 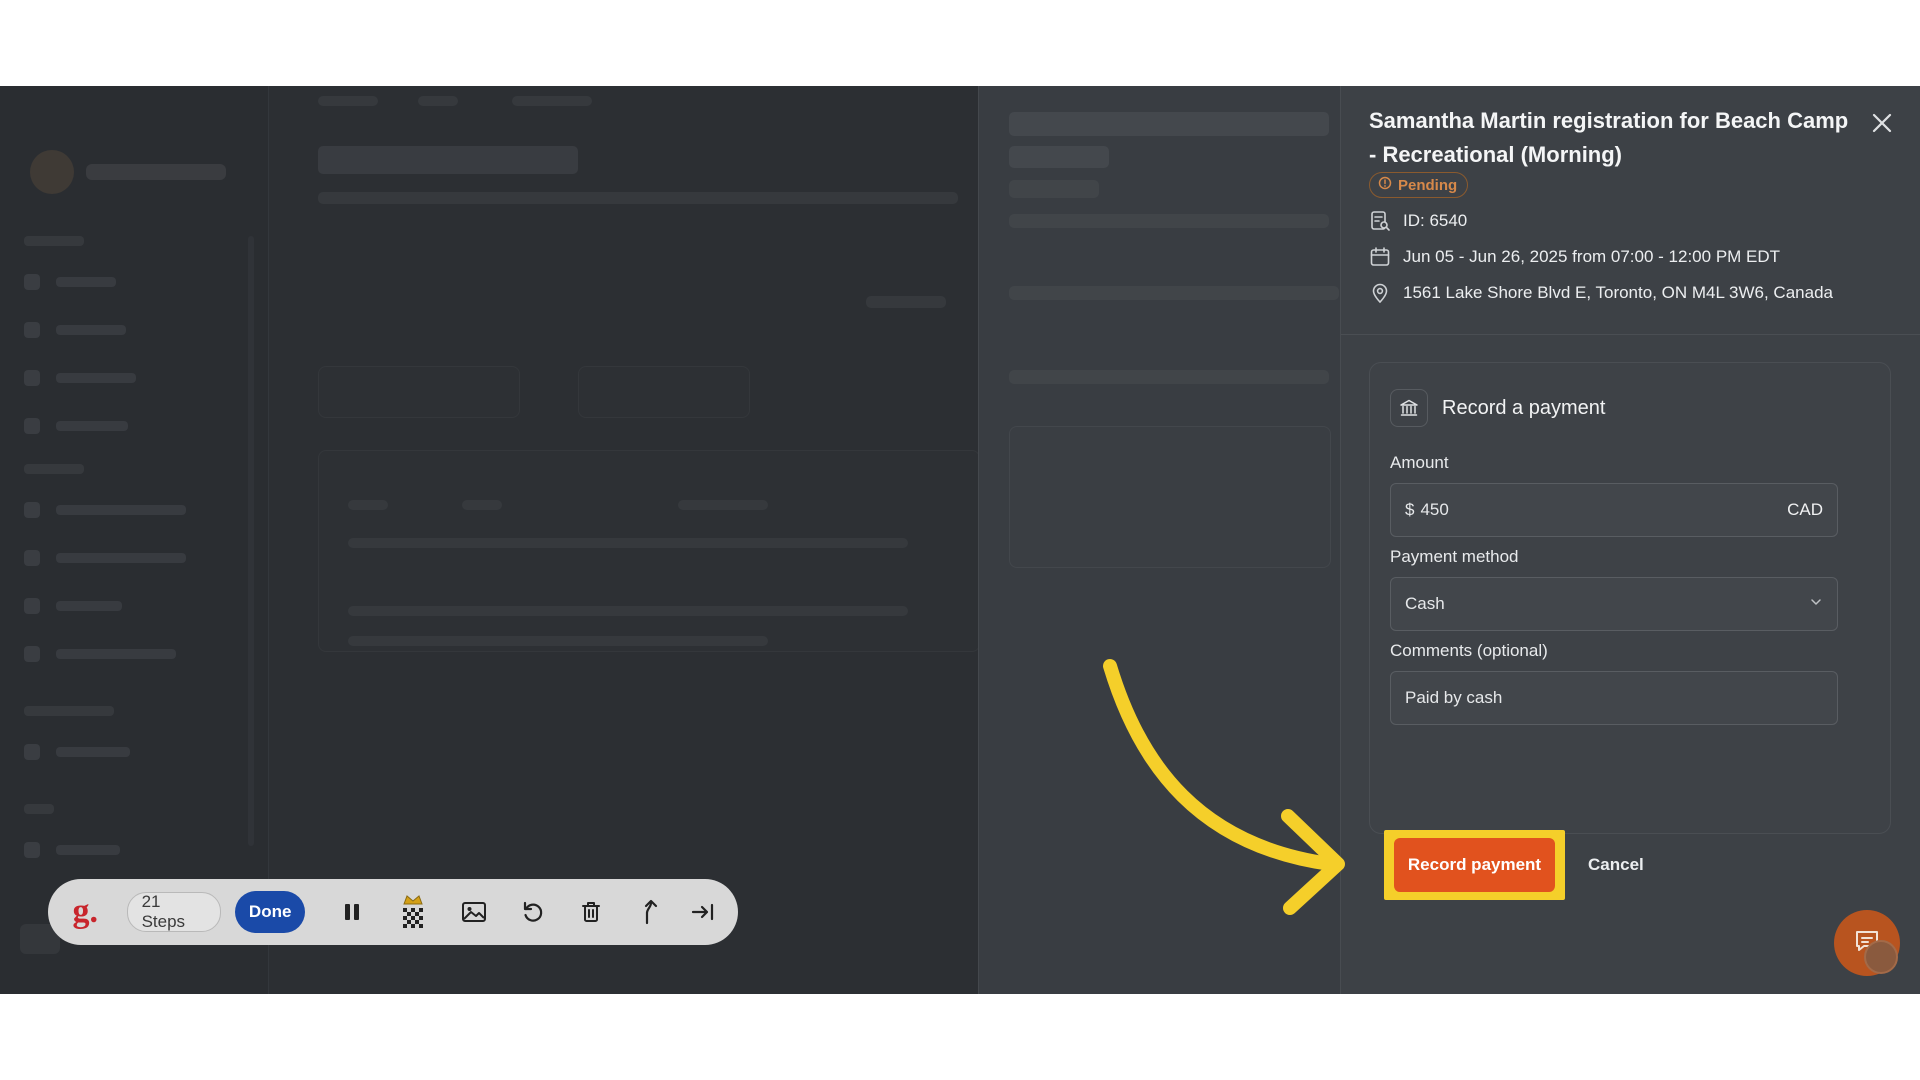 What do you see at coordinates (1434, 509) in the screenshot?
I see `amount-value: 450` at bounding box center [1434, 509].